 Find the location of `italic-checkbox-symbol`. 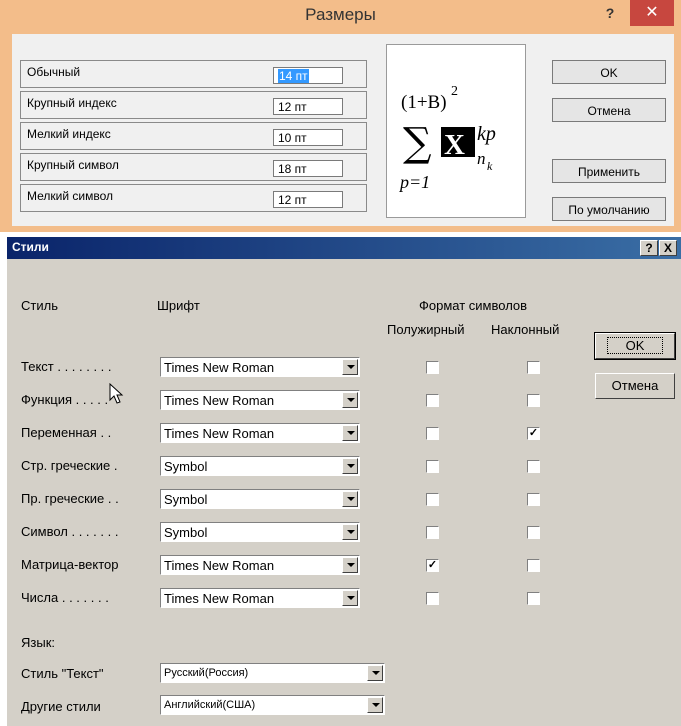

italic-checkbox-symbol is located at coordinates (533, 532).